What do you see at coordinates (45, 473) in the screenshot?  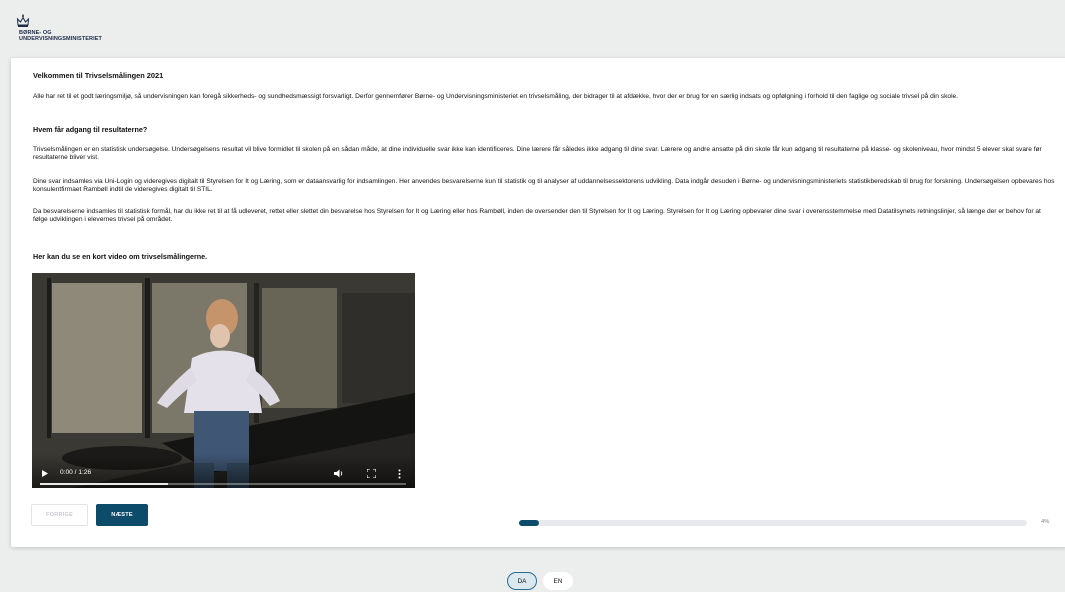 I see `play-icon` at bounding box center [45, 473].